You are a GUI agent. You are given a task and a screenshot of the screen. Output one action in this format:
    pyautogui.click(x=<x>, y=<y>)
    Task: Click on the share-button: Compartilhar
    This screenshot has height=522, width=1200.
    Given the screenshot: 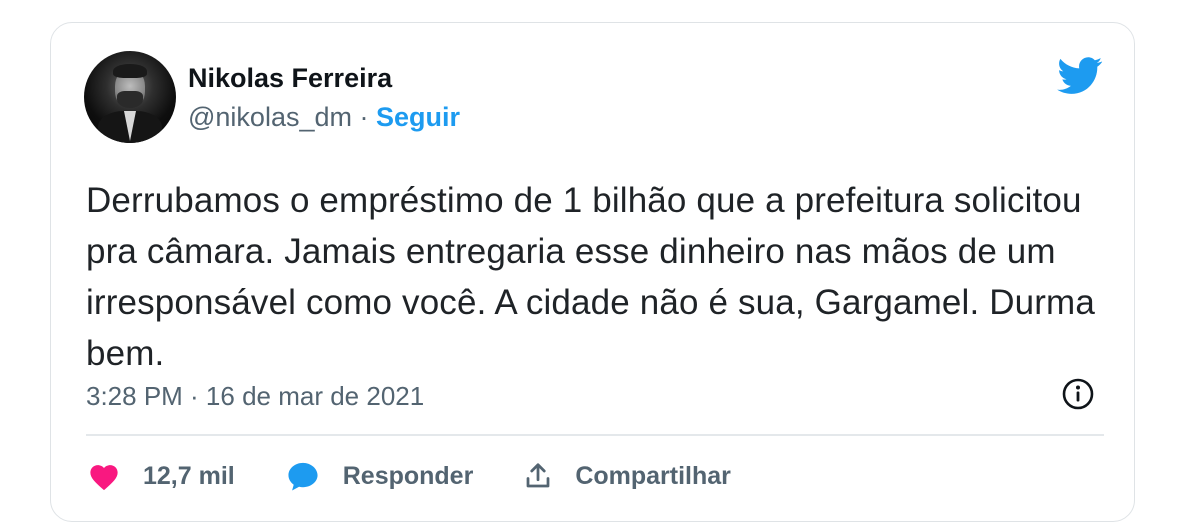 What is the action you would take?
    pyautogui.click(x=627, y=476)
    